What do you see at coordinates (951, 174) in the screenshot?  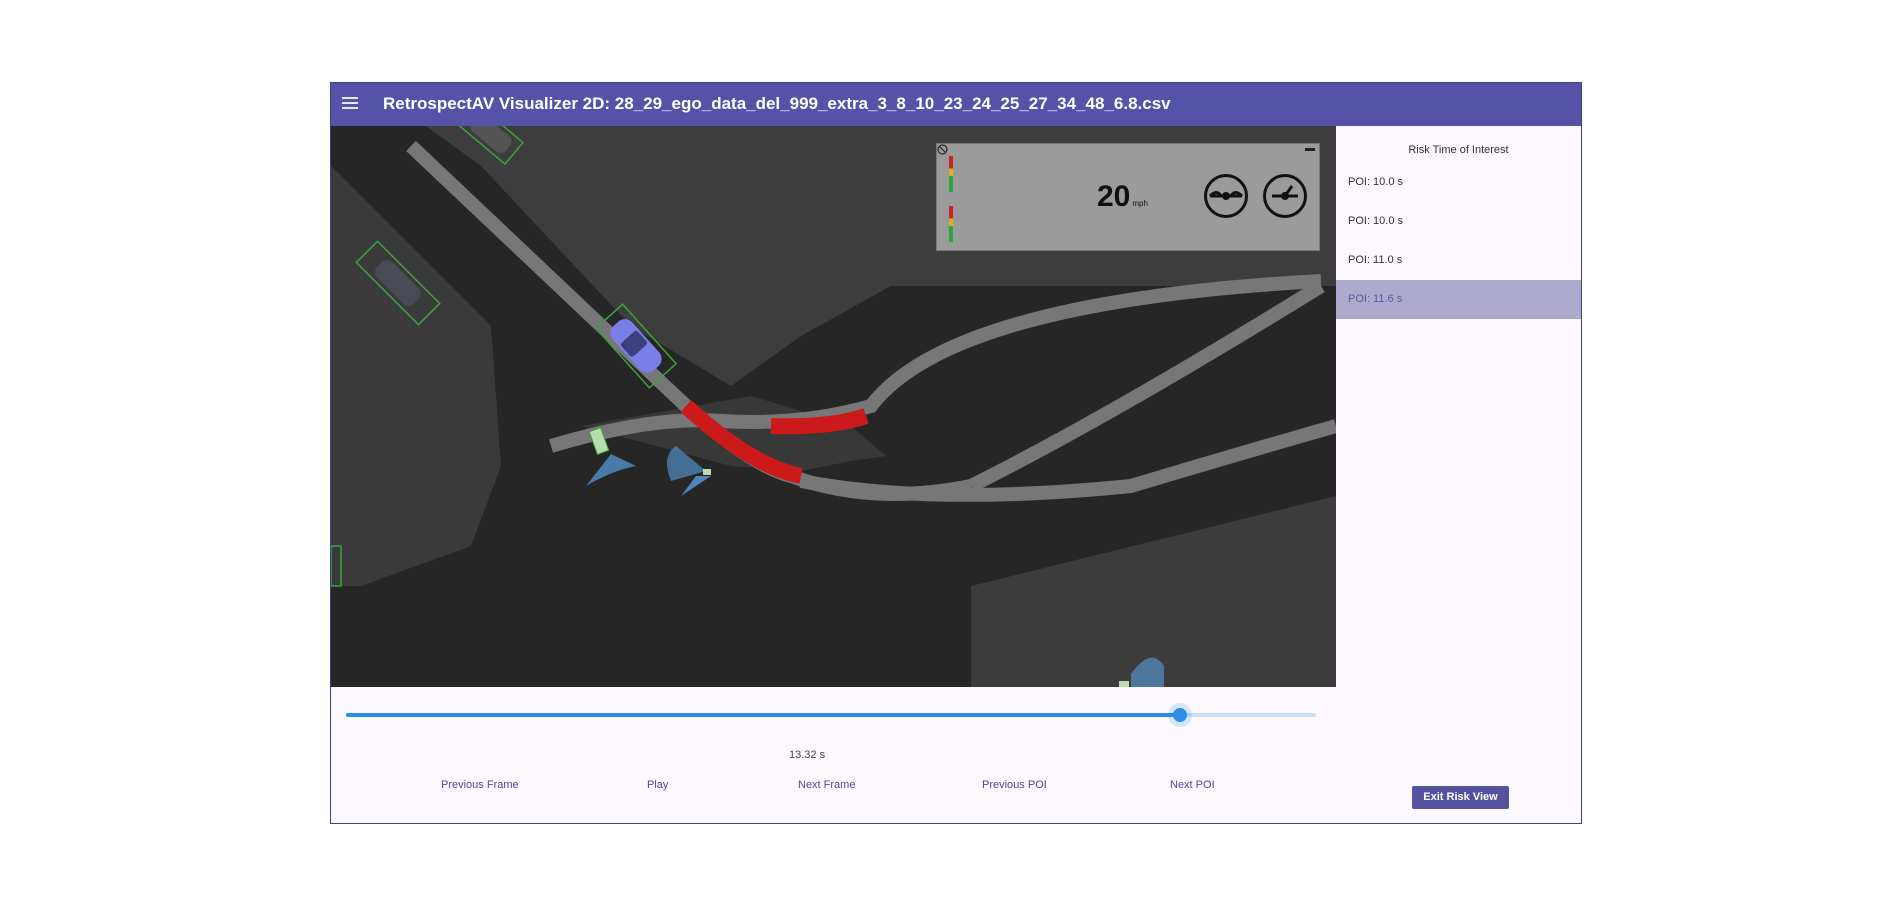 I see `brake-level-meter` at bounding box center [951, 174].